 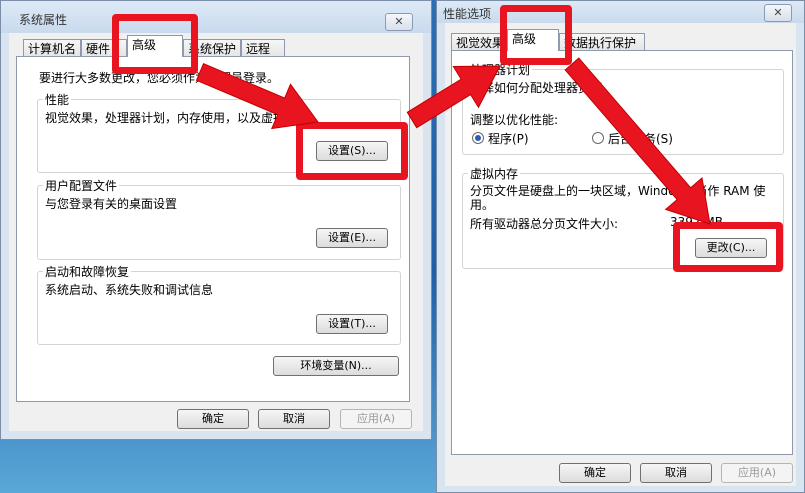 What do you see at coordinates (514, 120) in the screenshot?
I see `adjust-label: 调整以优化性能:` at bounding box center [514, 120].